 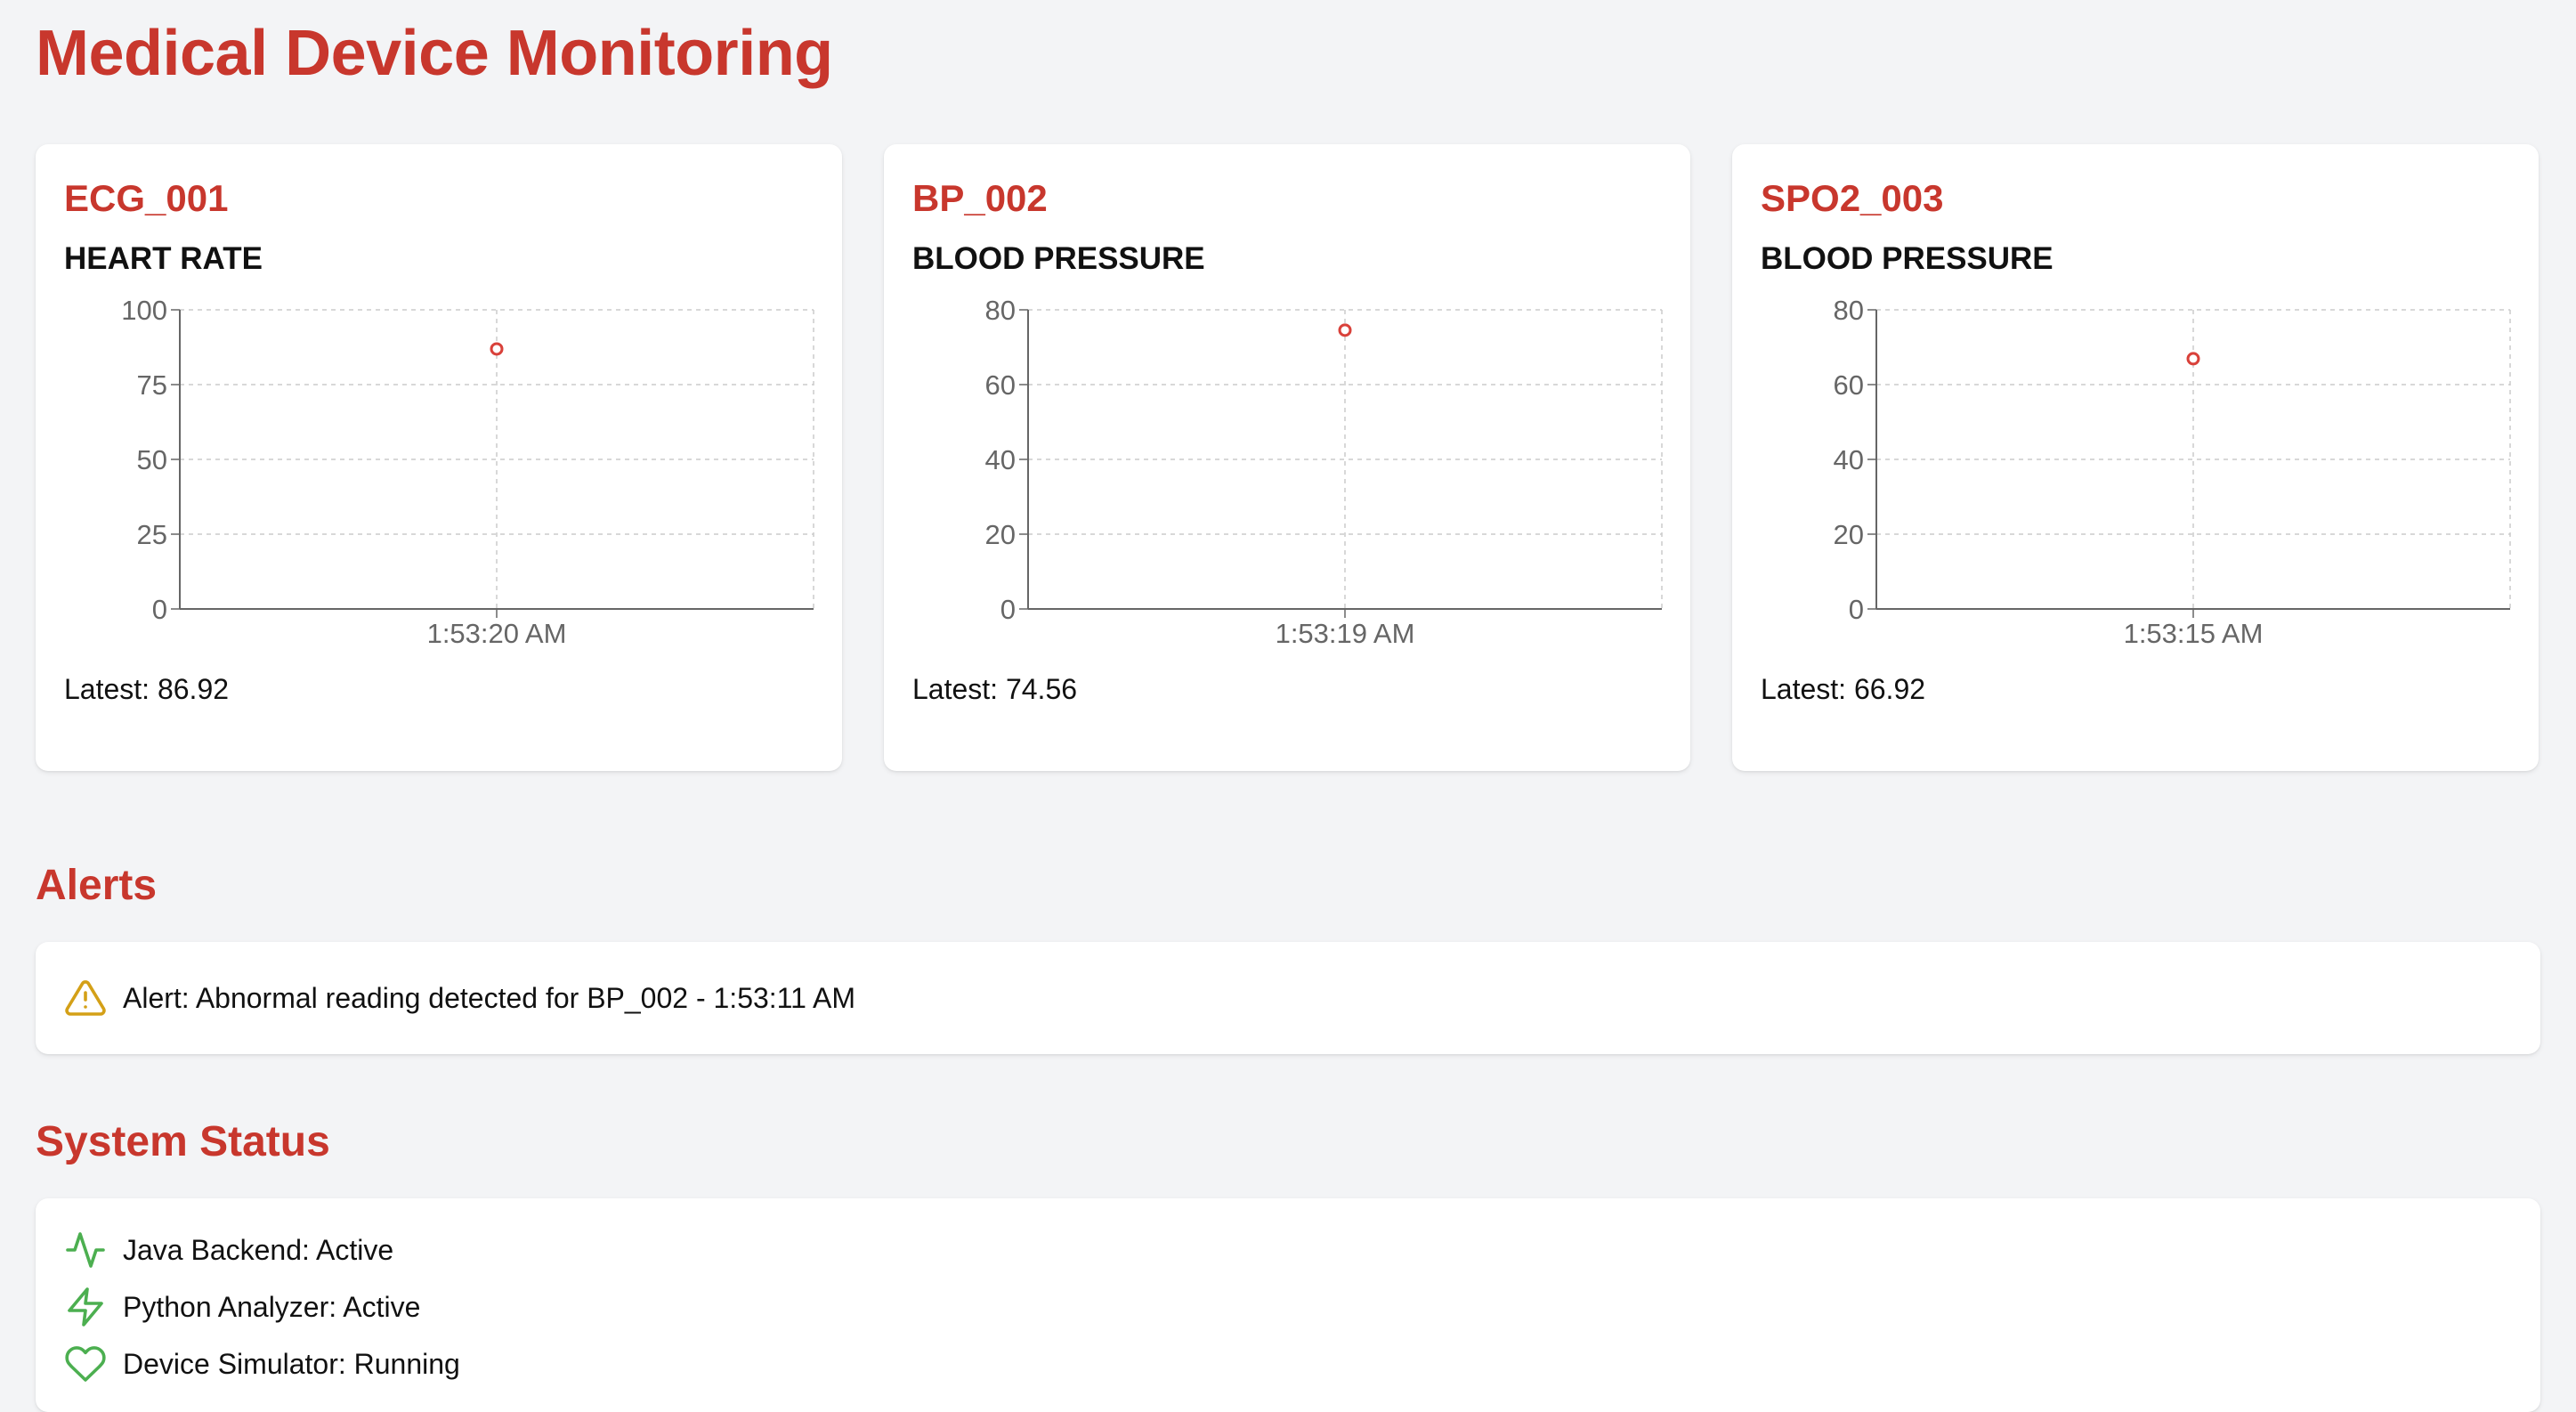 I want to click on status-text: Device Simulator: Running, so click(x=291, y=1364).